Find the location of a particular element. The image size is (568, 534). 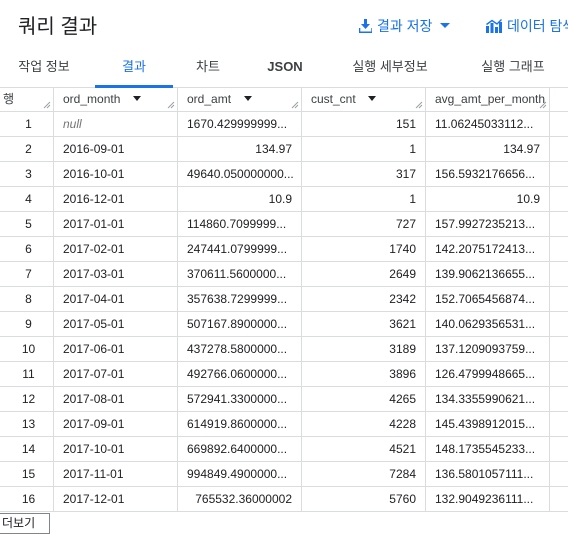

ord-month-cell: 2017-02-01 is located at coordinates (116, 249).